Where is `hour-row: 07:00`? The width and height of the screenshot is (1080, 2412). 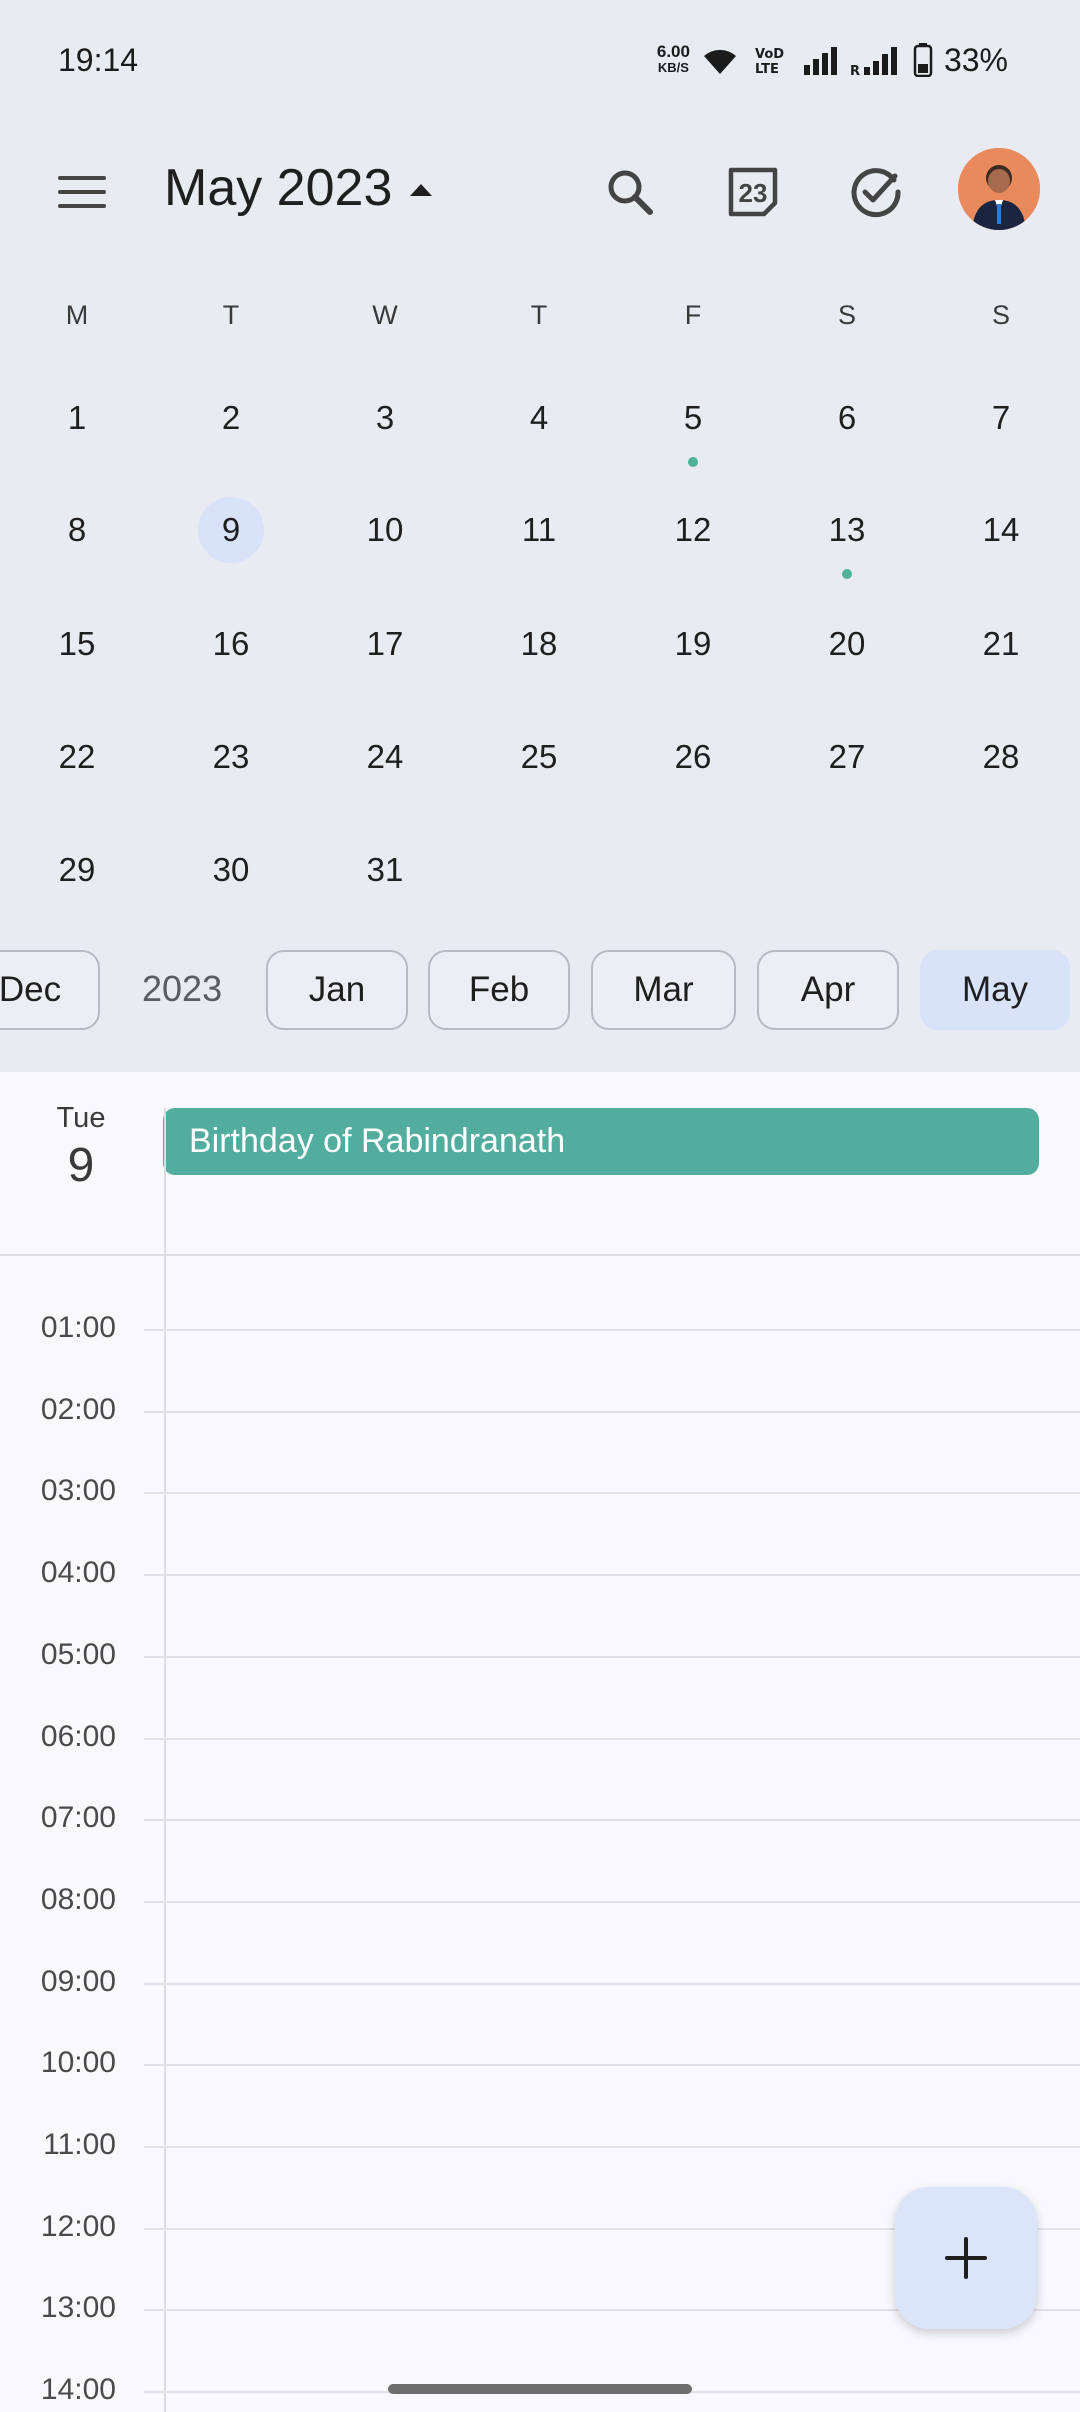 hour-row: 07:00 is located at coordinates (540, 1817).